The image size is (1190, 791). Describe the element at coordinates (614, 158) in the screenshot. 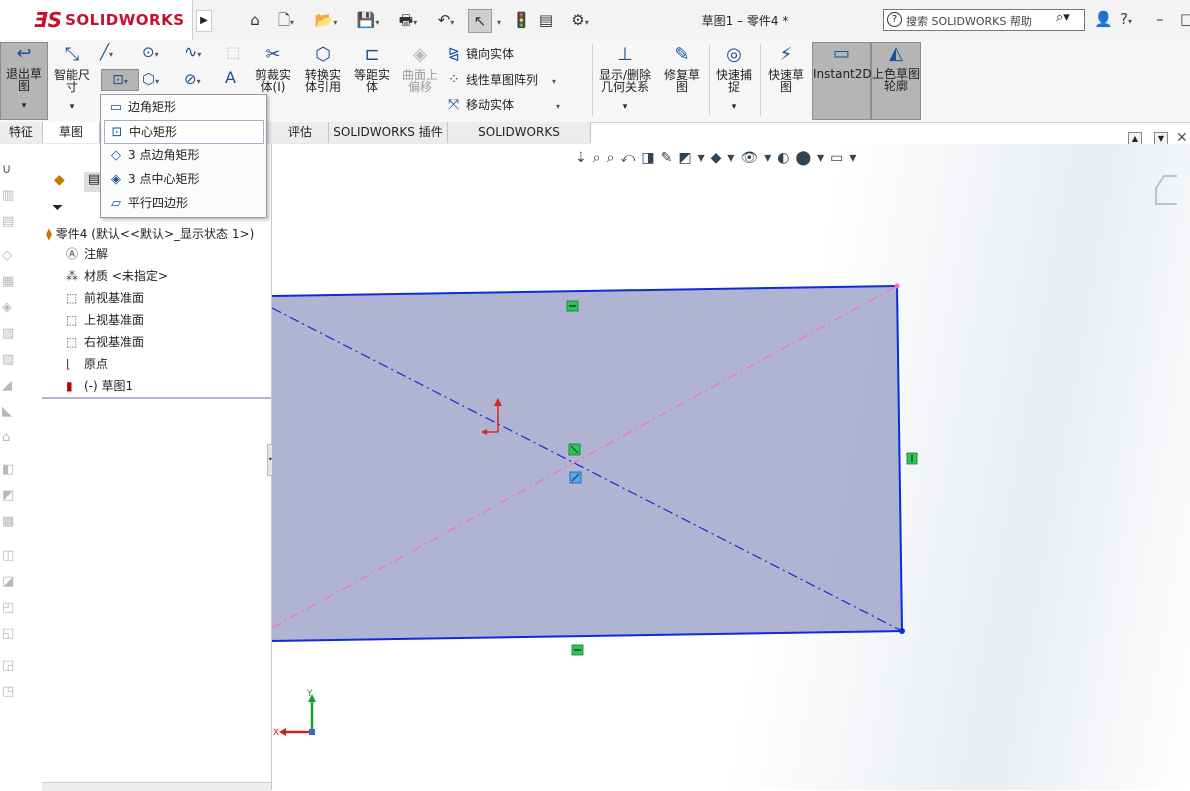

I see `zoom-to-area-icon: ⌕` at that location.